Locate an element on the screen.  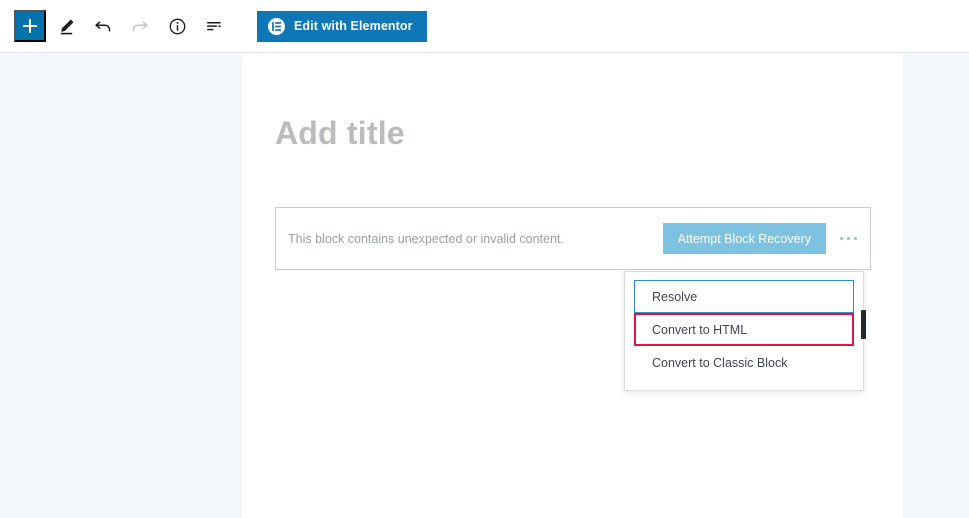
elementor-logo-icon is located at coordinates (276, 26).